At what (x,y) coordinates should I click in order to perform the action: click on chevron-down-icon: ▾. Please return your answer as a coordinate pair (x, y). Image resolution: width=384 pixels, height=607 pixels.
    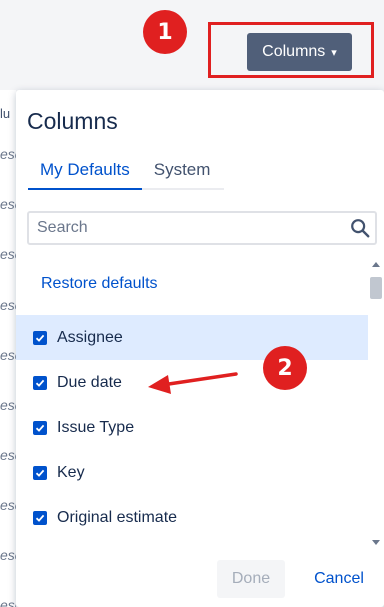
    Looking at the image, I should click on (334, 52).